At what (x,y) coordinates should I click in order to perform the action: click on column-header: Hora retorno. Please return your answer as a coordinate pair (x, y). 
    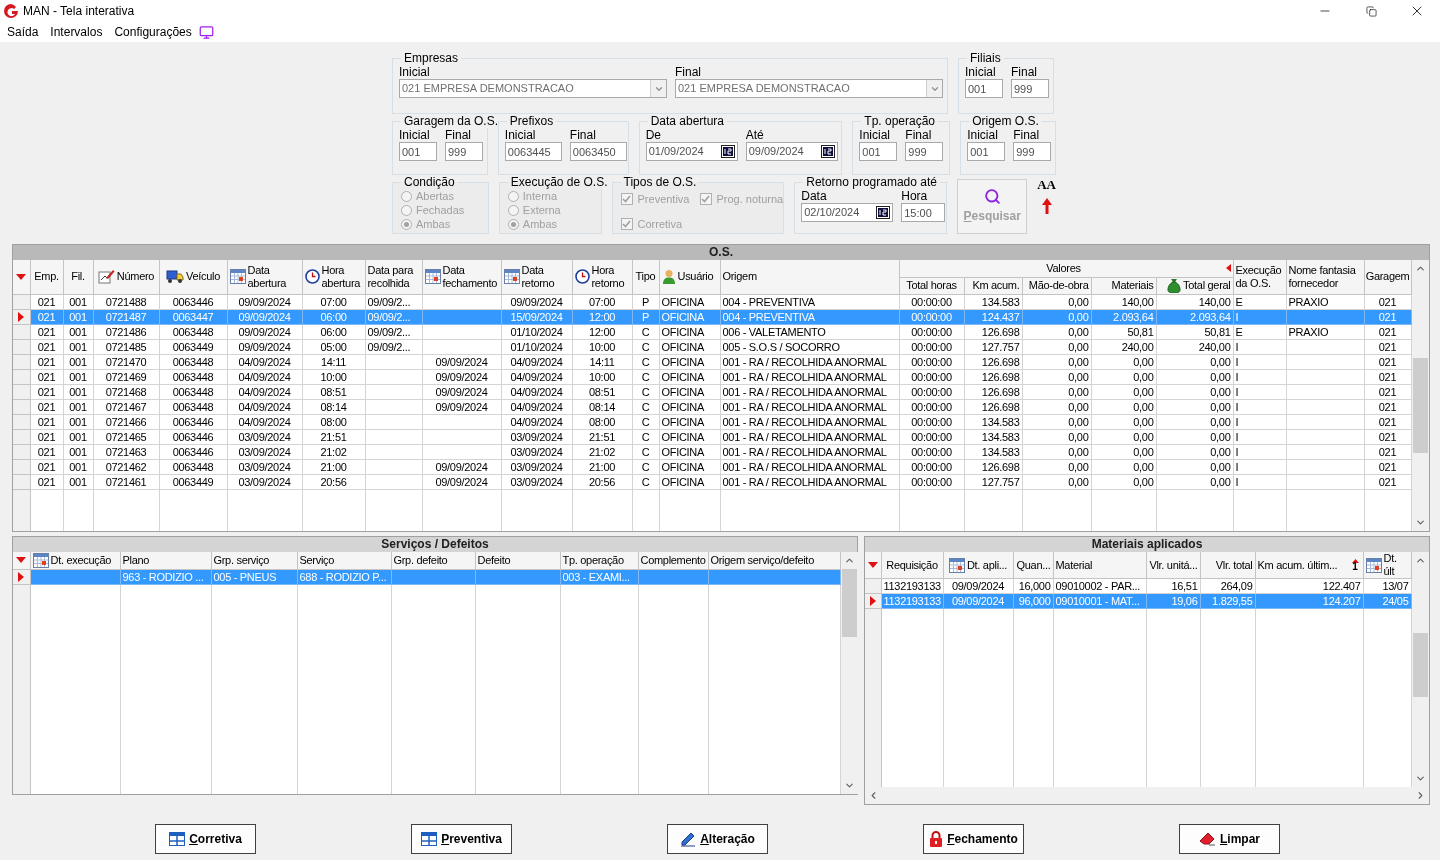
    Looking at the image, I should click on (602, 277).